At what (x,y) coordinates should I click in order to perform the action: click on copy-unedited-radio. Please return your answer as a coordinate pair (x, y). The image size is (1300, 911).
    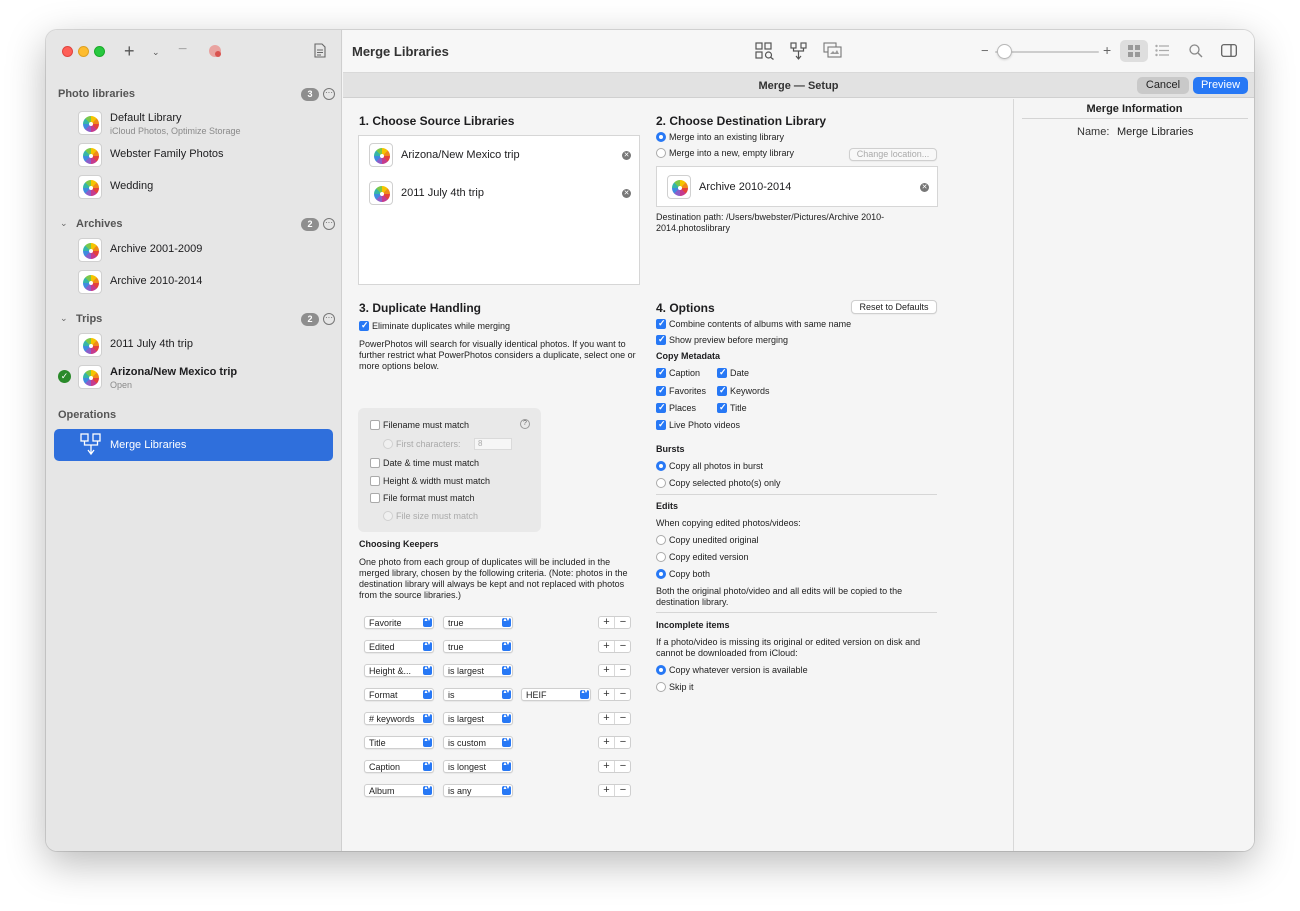
    Looking at the image, I should click on (661, 540).